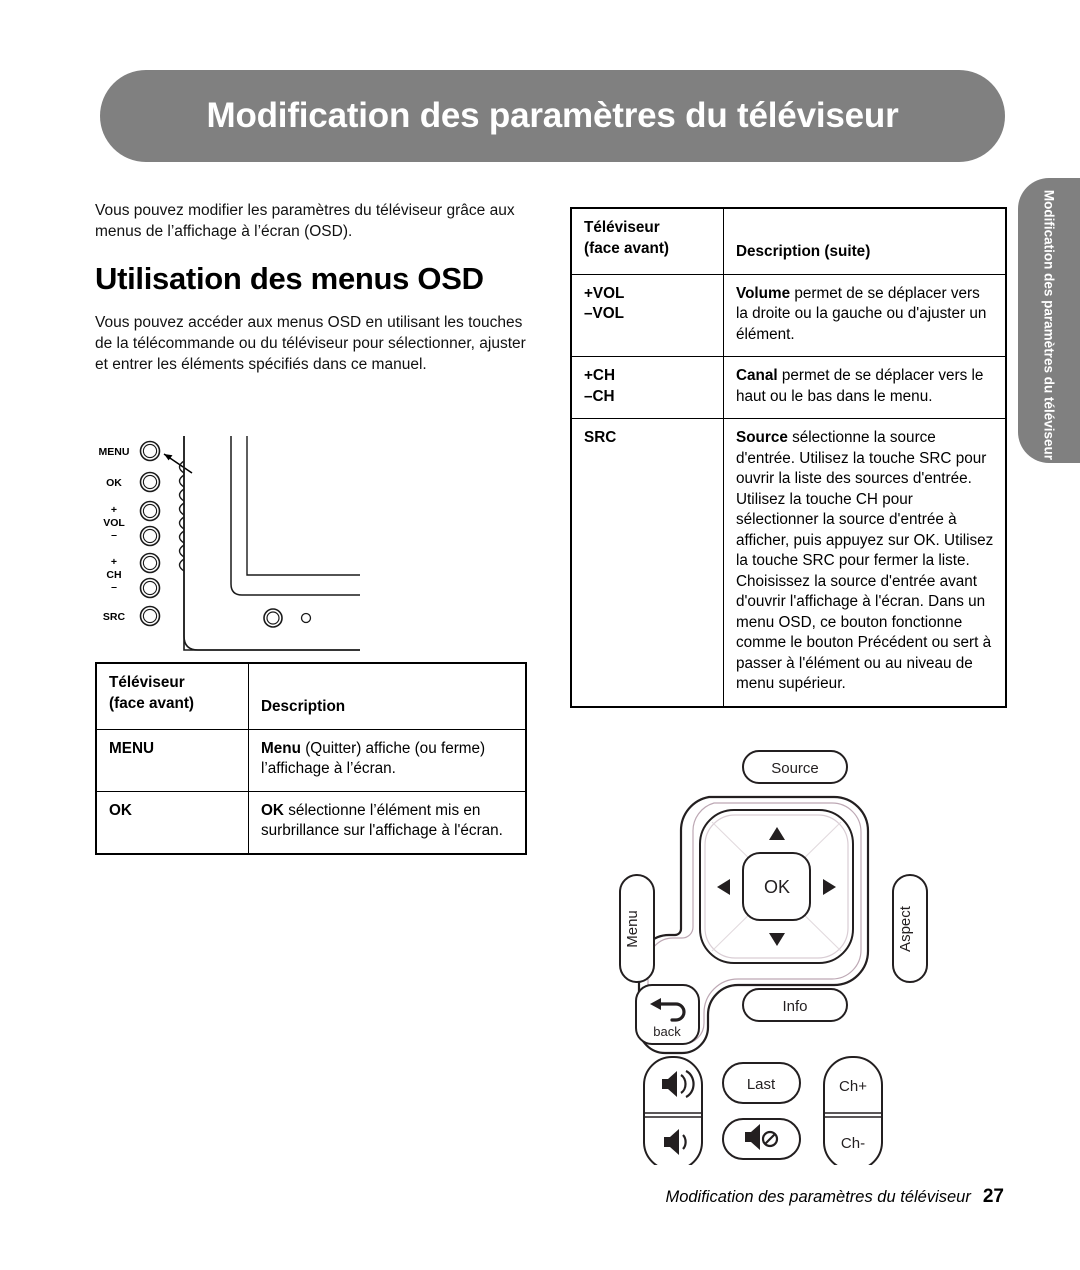  Describe the element at coordinates (761, 1084) in the screenshot. I see `remote-last-label: Last` at that location.